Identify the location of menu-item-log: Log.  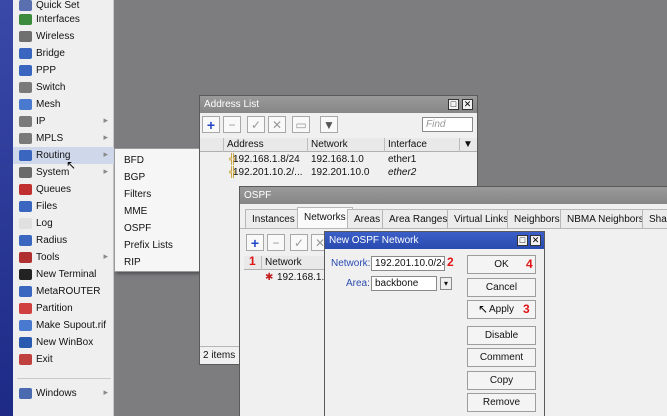
(63, 223).